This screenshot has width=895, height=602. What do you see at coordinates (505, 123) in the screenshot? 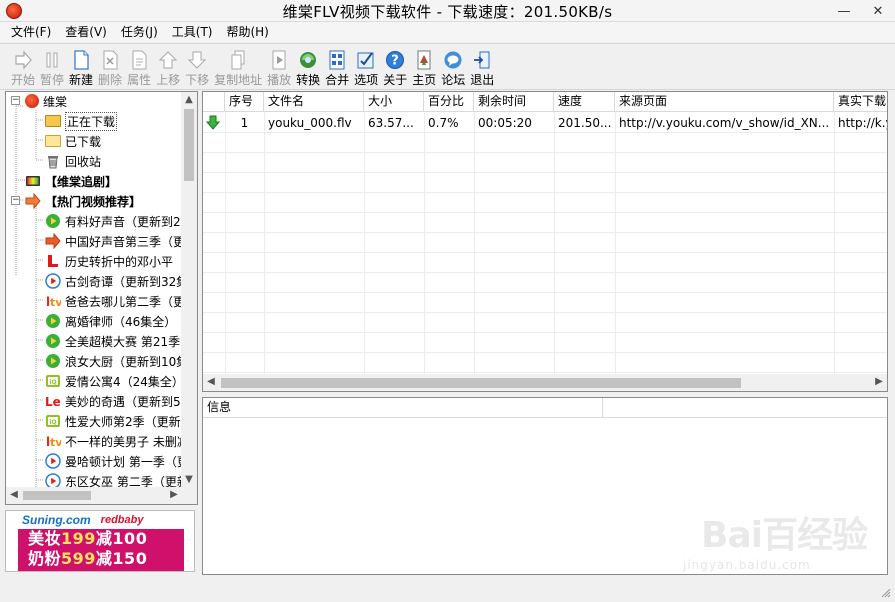
I see `row-remaining: 00:05:20` at bounding box center [505, 123].